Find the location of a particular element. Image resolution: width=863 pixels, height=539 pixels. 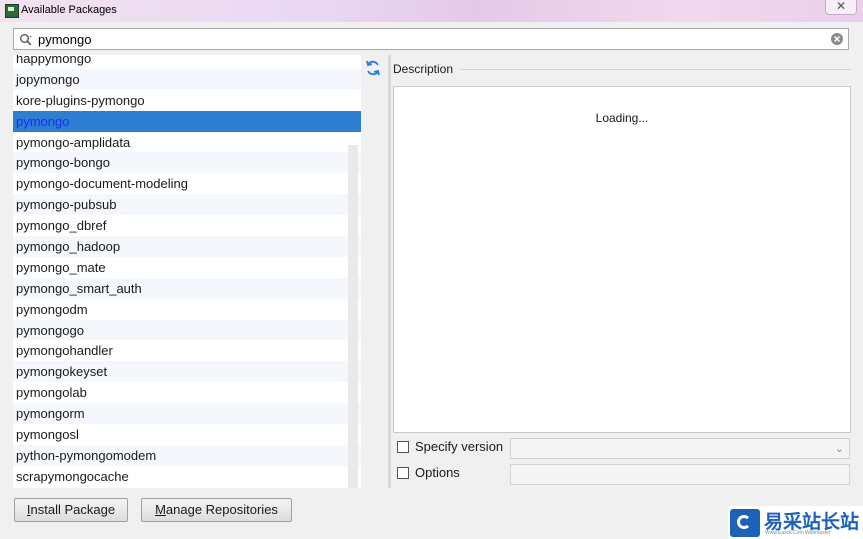

package-list-item: scrapymongocache is located at coordinates (187, 476).